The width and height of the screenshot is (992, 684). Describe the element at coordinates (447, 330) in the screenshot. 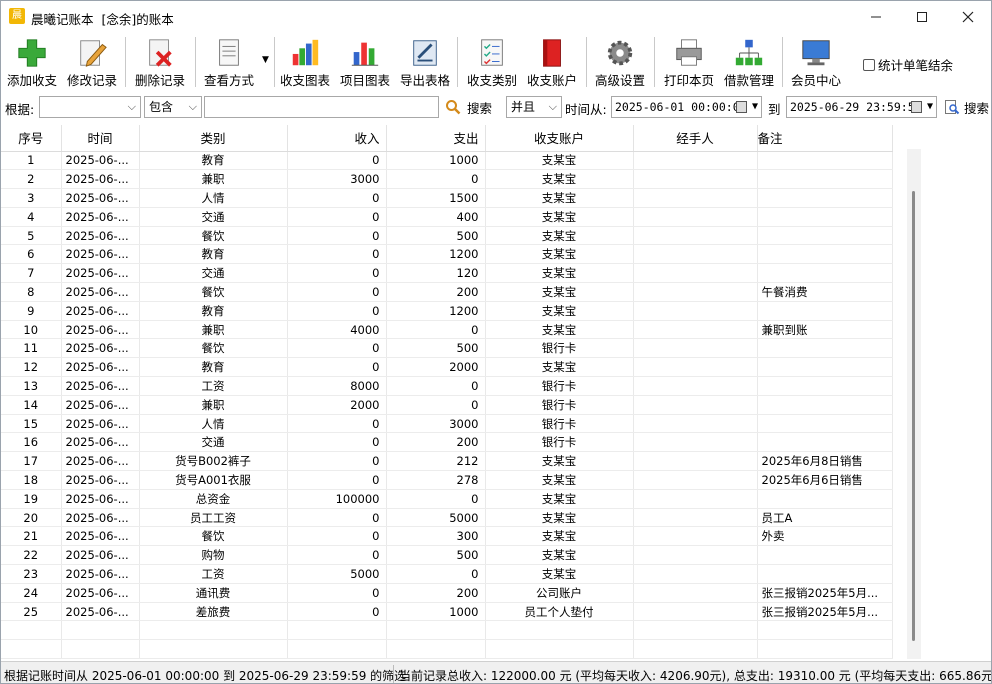

I see `table-row: 10 2025-06-... 兼职 4000 0 支某宝 兼职到账` at that location.